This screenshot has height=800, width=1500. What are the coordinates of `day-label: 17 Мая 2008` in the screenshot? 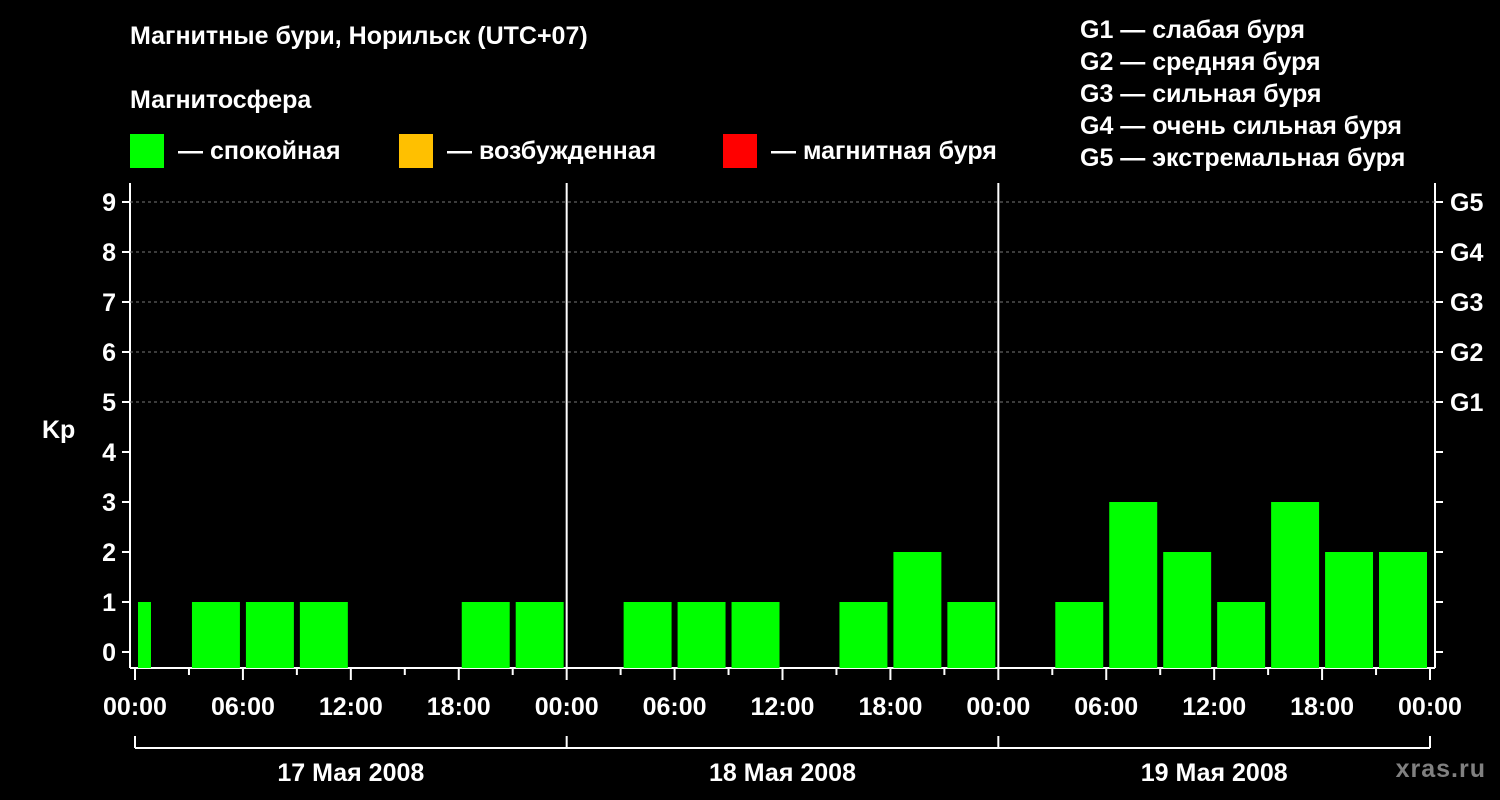 It's located at (350, 773).